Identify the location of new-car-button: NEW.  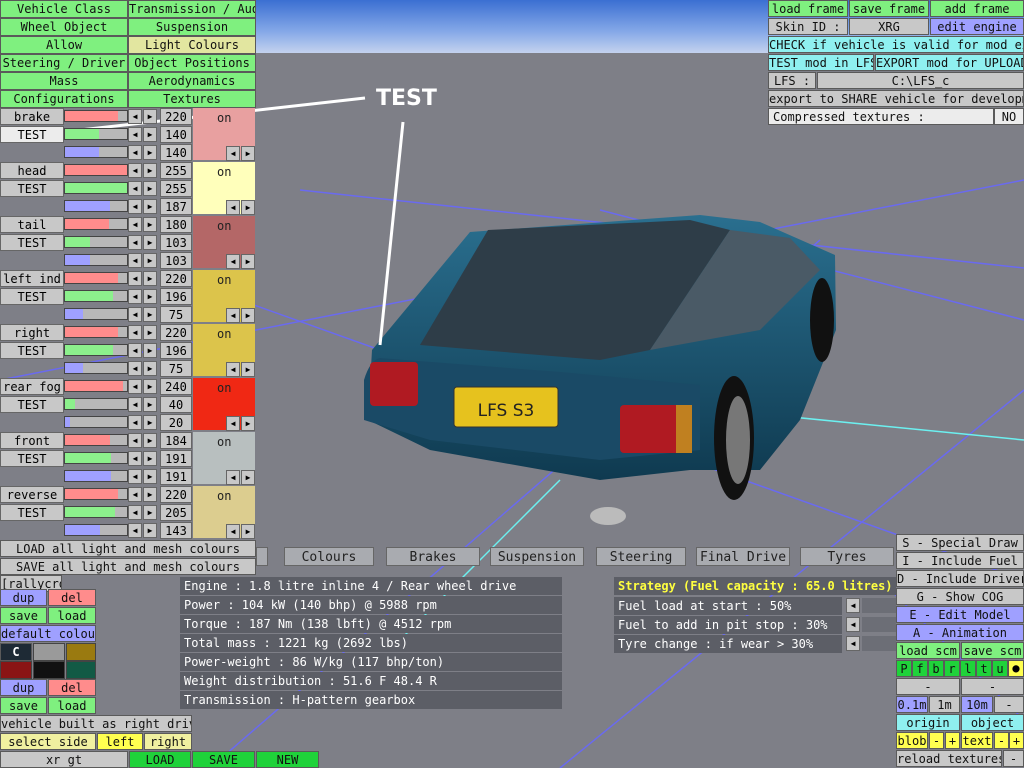
(287, 759).